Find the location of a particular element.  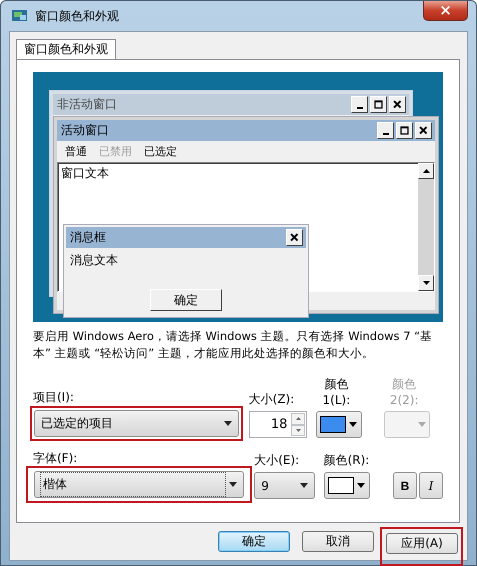

dialog-button: 应用(A) is located at coordinates (422, 543).